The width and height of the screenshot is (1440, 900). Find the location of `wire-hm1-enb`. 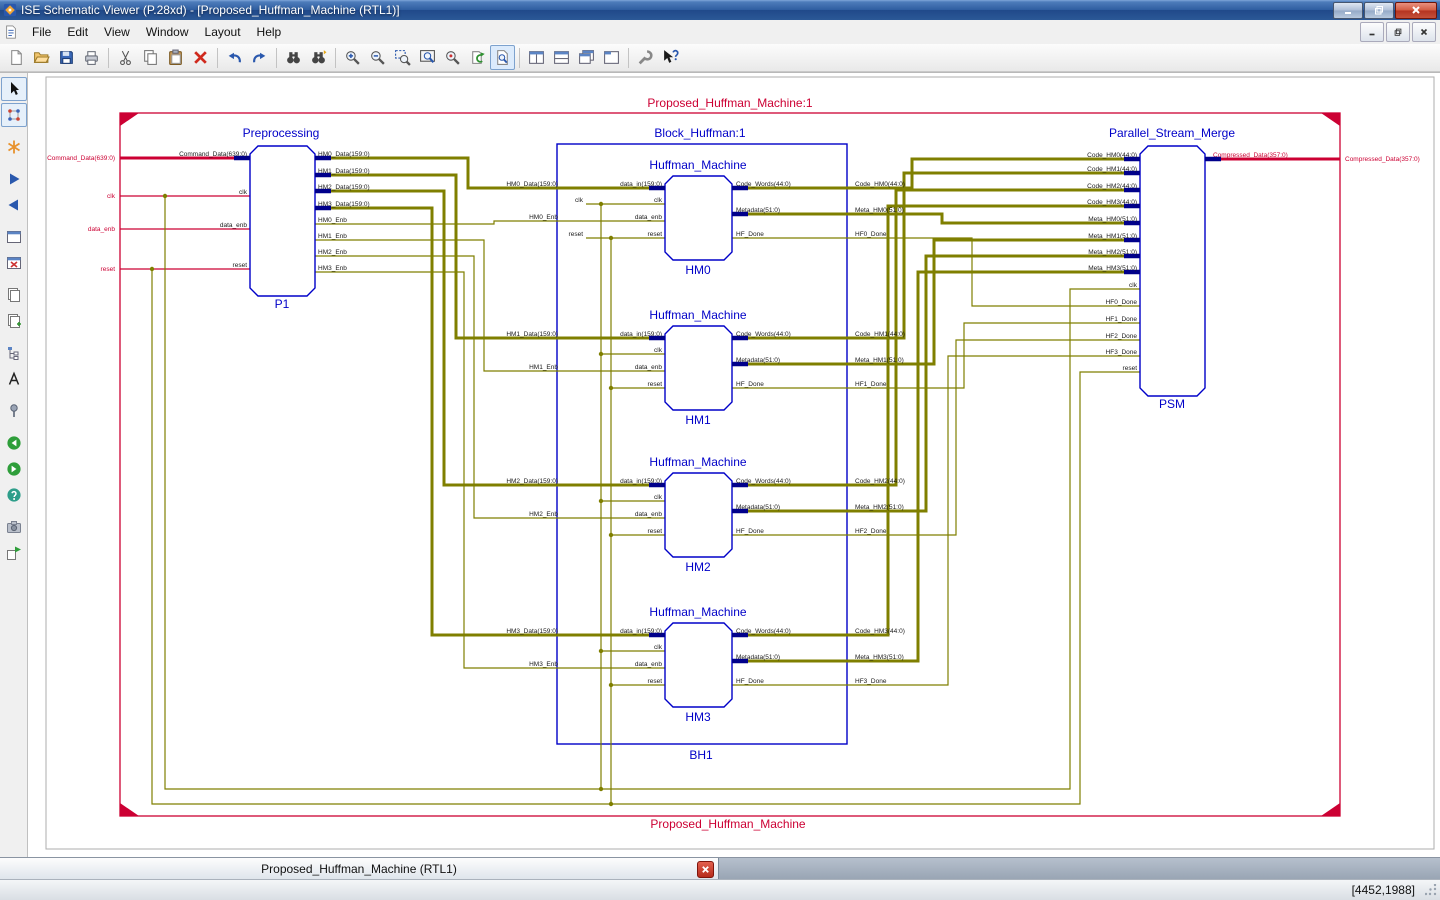

wire-hm1-enb is located at coordinates (490, 305).